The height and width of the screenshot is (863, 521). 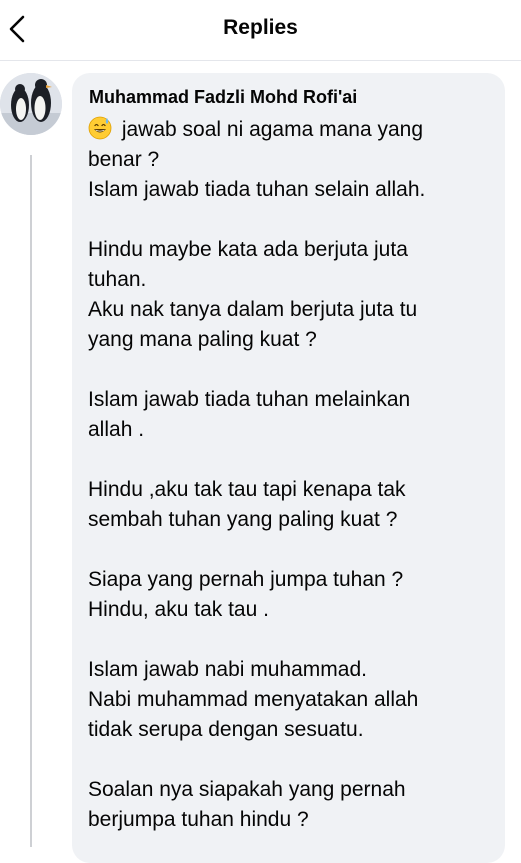 What do you see at coordinates (100, 128) in the screenshot?
I see `grinning-sweat-emoji-icon` at bounding box center [100, 128].